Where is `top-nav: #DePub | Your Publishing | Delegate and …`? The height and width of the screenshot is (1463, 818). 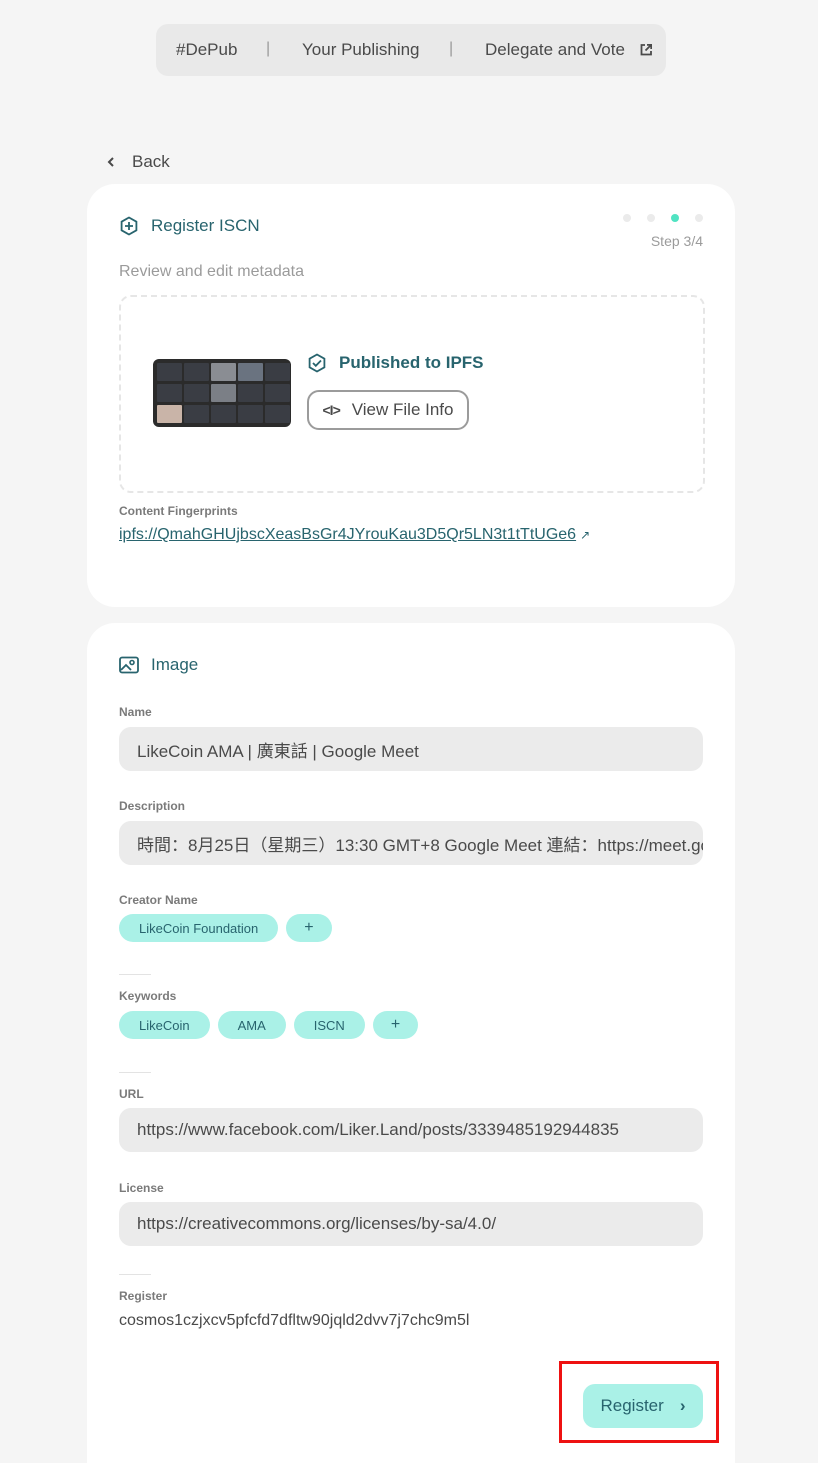 top-nav: #DePub | Your Publishing | Delegate and … is located at coordinates (411, 50).